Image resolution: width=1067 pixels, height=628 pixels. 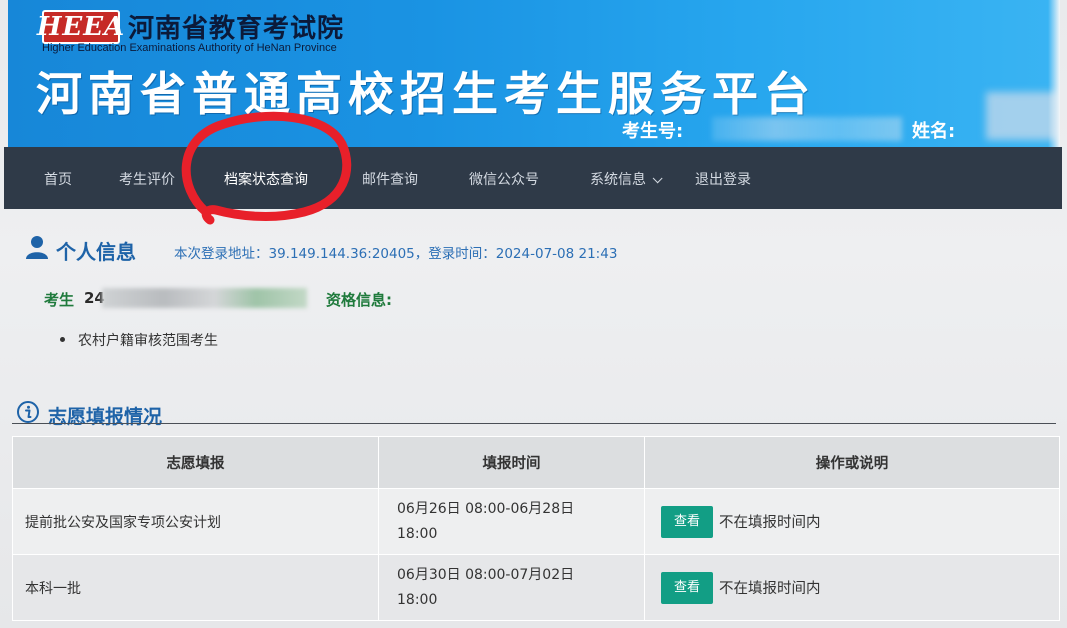 What do you see at coordinates (934, 131) in the screenshot?
I see `candidate-name-label: 姓名:` at bounding box center [934, 131].